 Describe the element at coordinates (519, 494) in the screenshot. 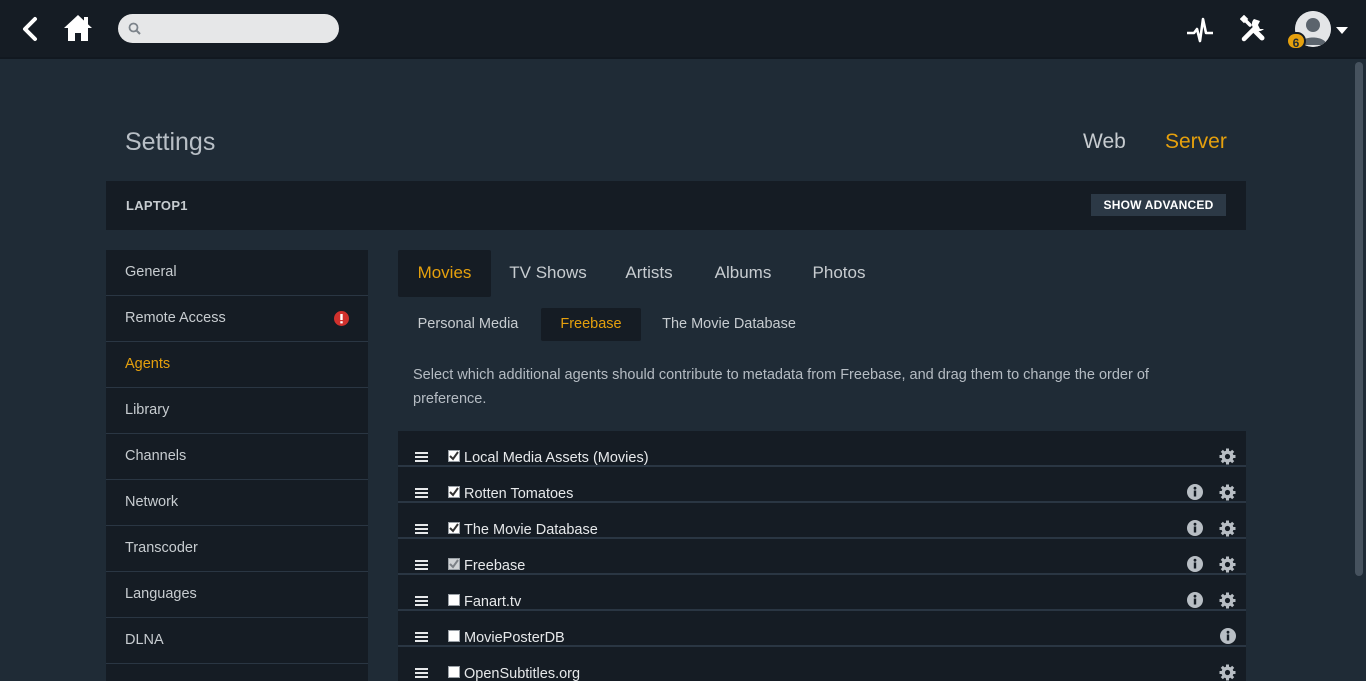

I see `agent-label: Rotten Tomatoes` at that location.